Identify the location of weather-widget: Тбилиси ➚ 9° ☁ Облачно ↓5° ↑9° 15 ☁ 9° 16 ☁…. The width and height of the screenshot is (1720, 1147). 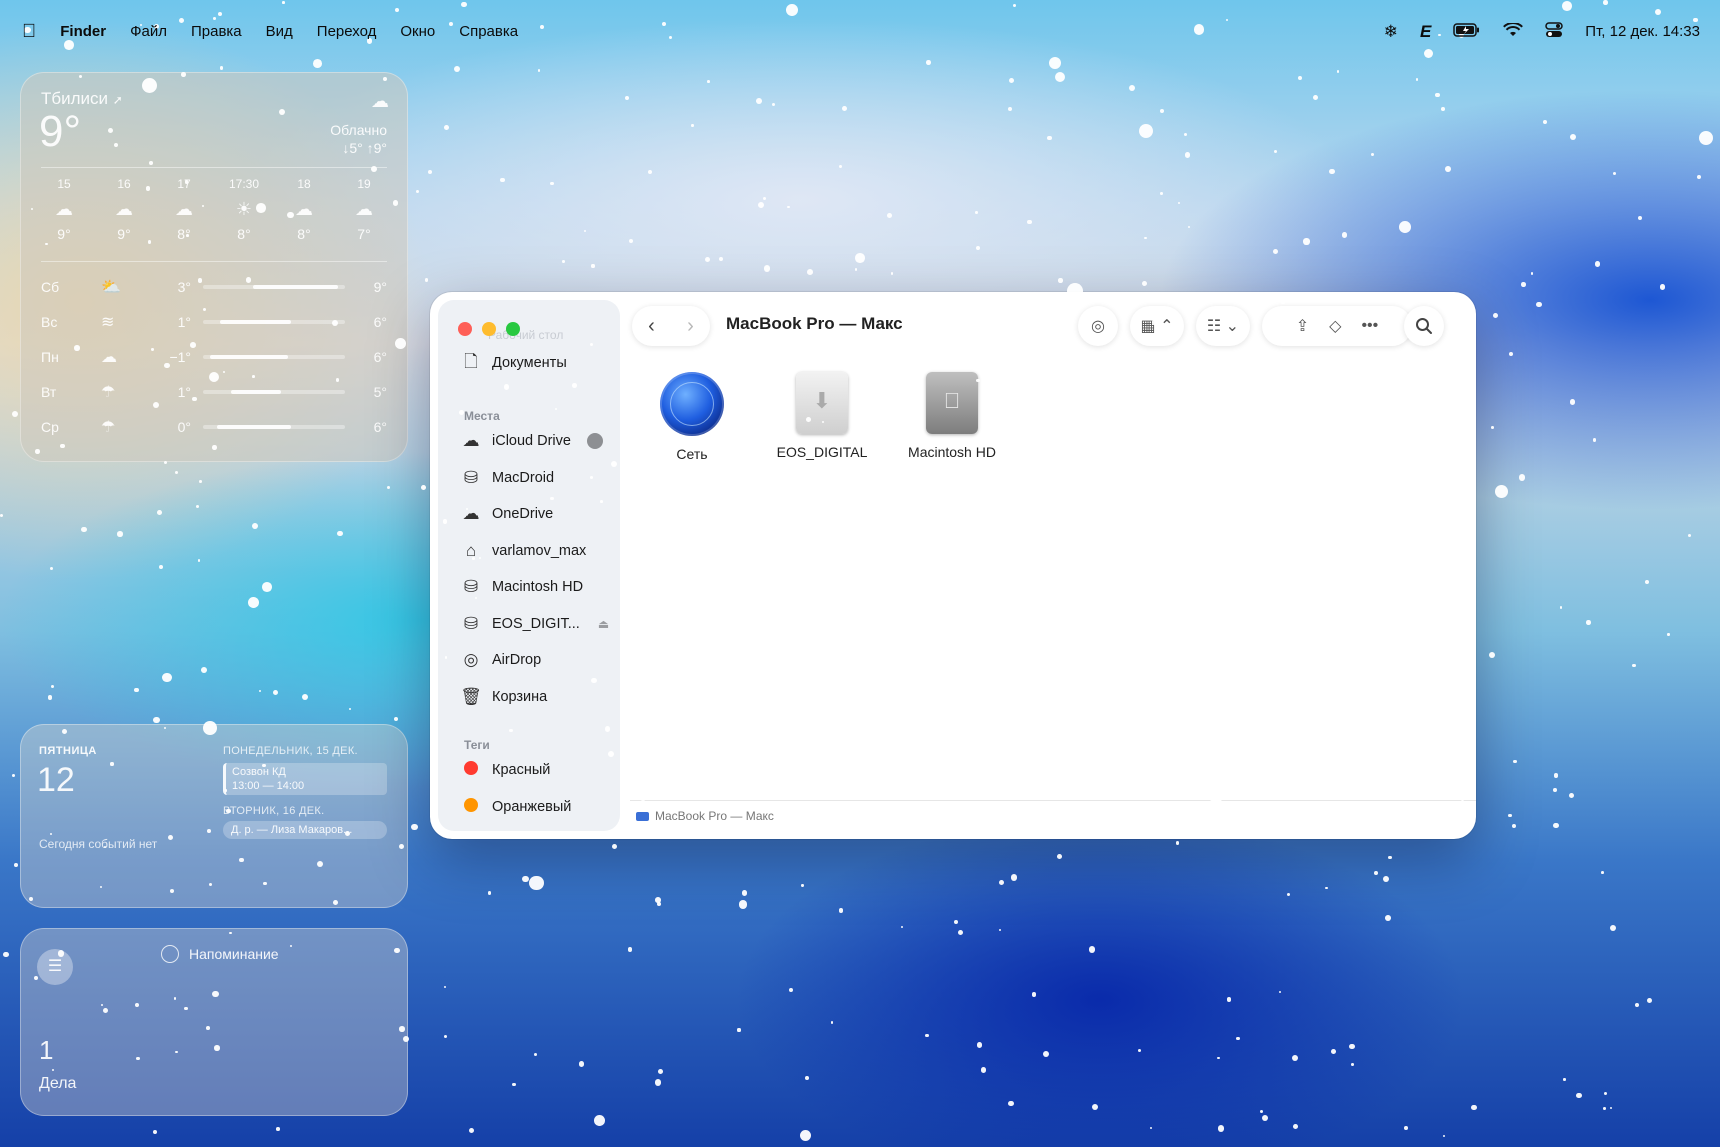
(214, 267).